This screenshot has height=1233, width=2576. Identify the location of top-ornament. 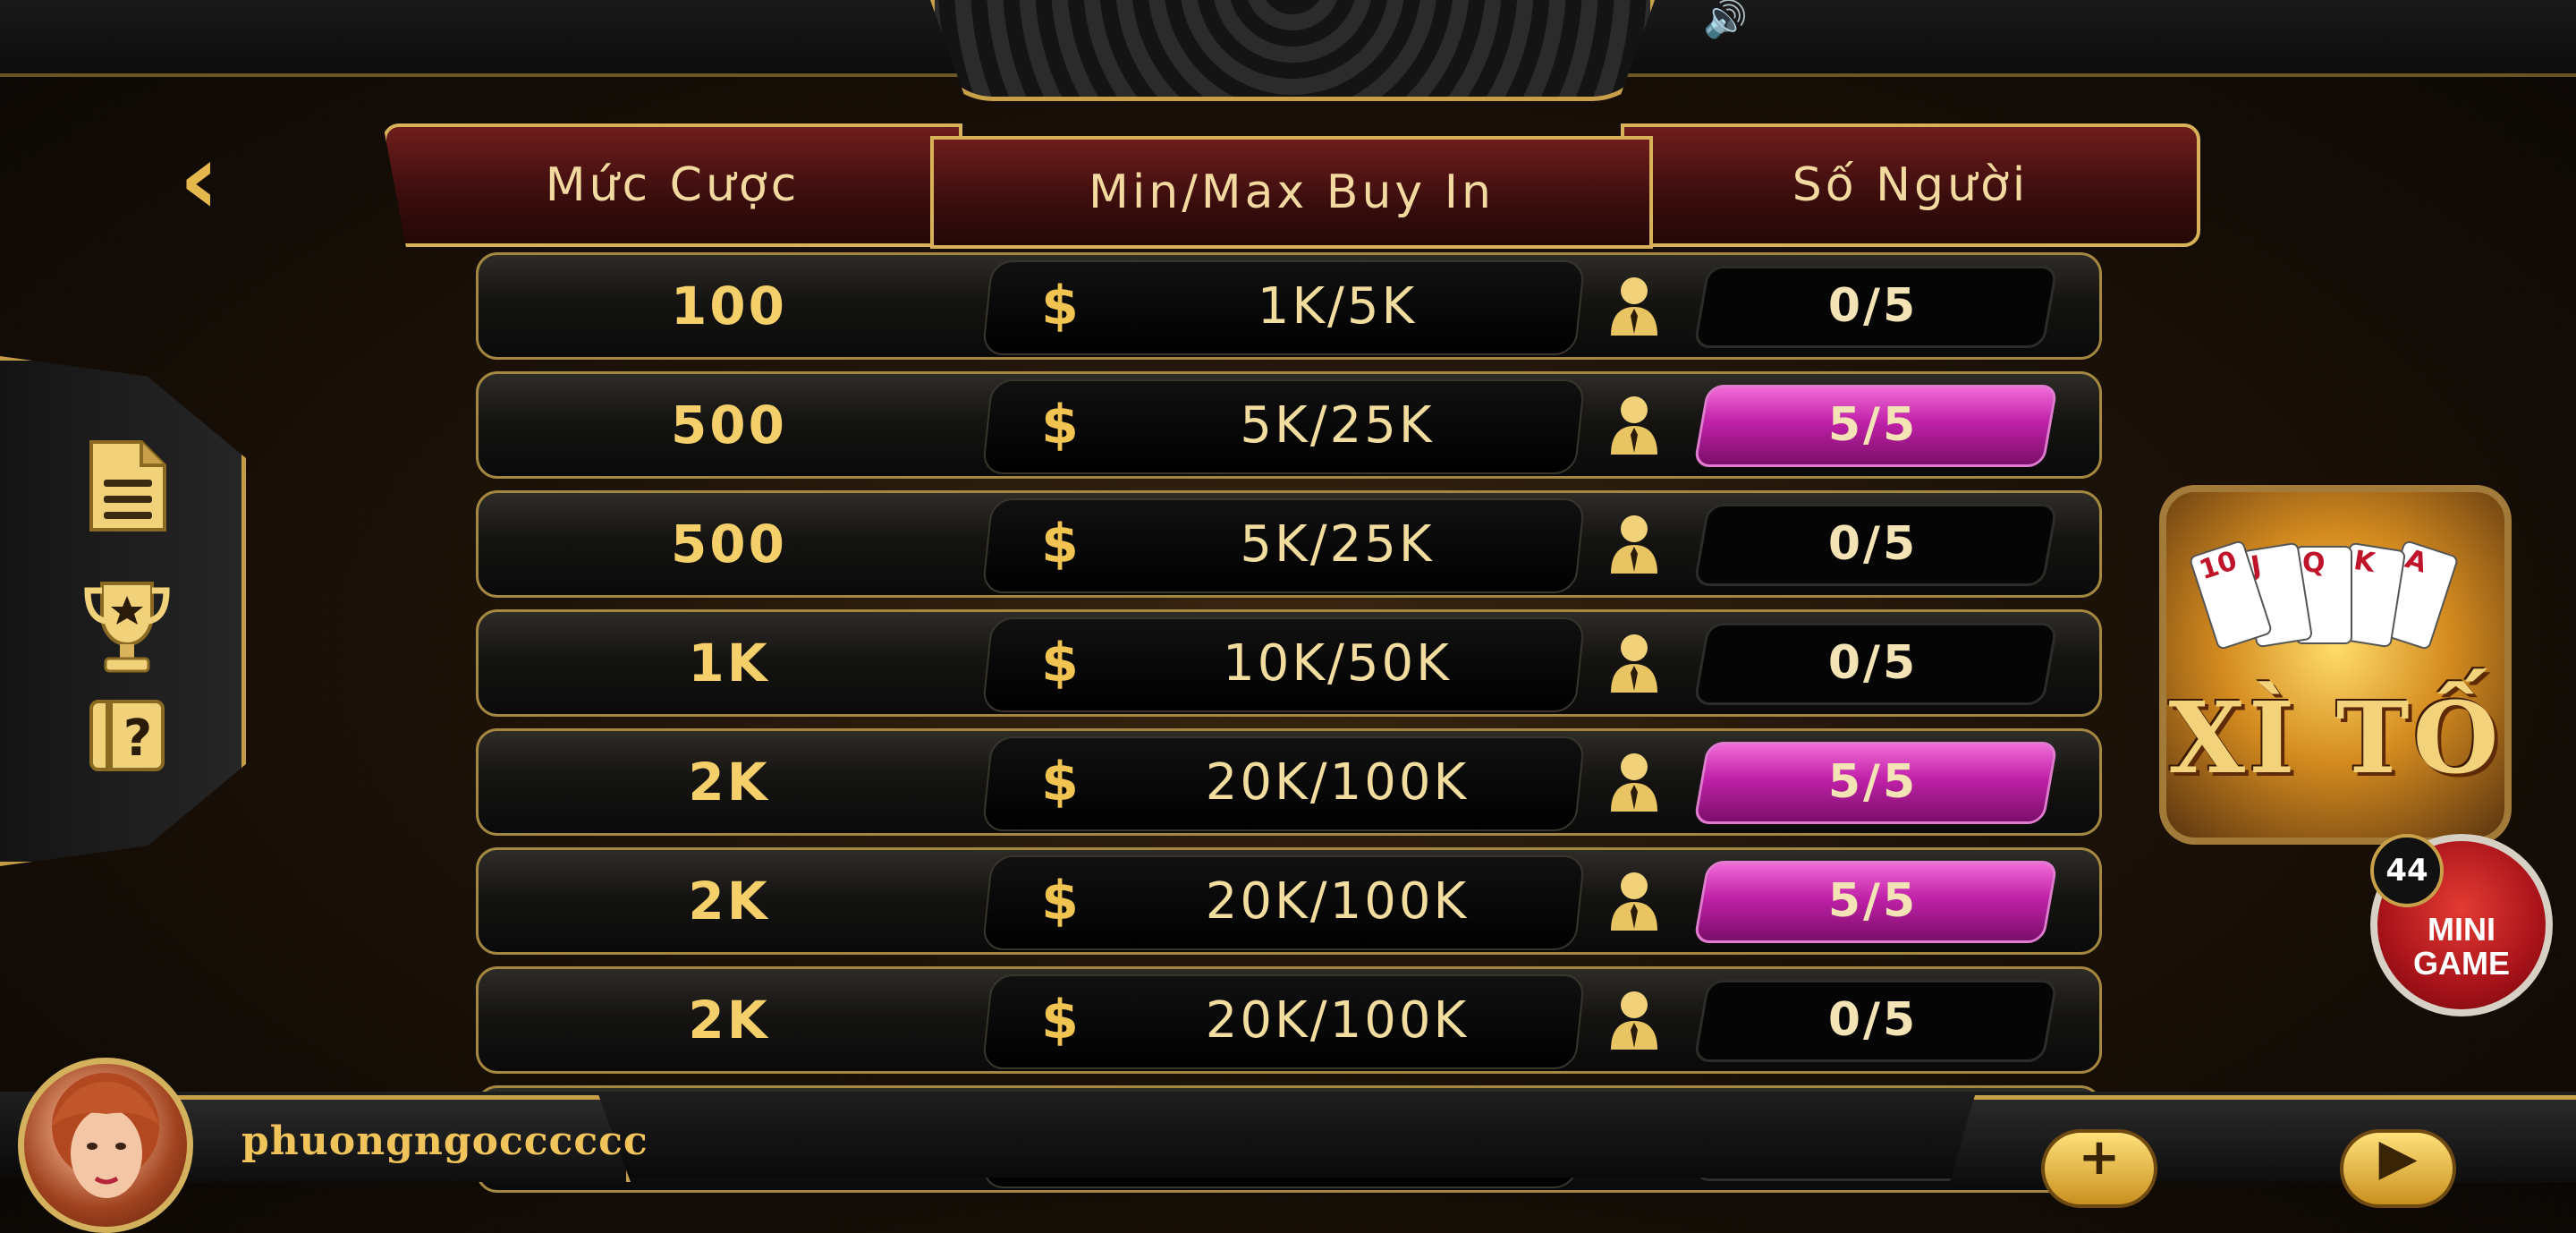
(1292, 50).